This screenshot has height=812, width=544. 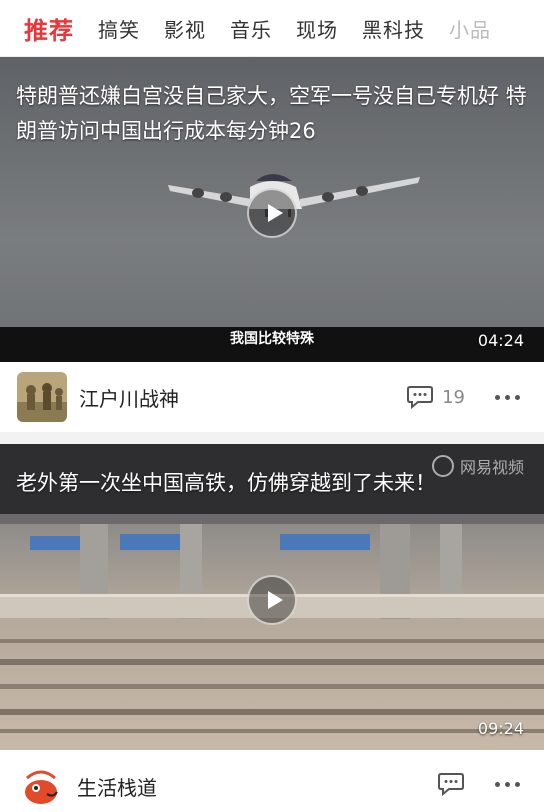 I want to click on feed-divider, so click(x=272, y=438).